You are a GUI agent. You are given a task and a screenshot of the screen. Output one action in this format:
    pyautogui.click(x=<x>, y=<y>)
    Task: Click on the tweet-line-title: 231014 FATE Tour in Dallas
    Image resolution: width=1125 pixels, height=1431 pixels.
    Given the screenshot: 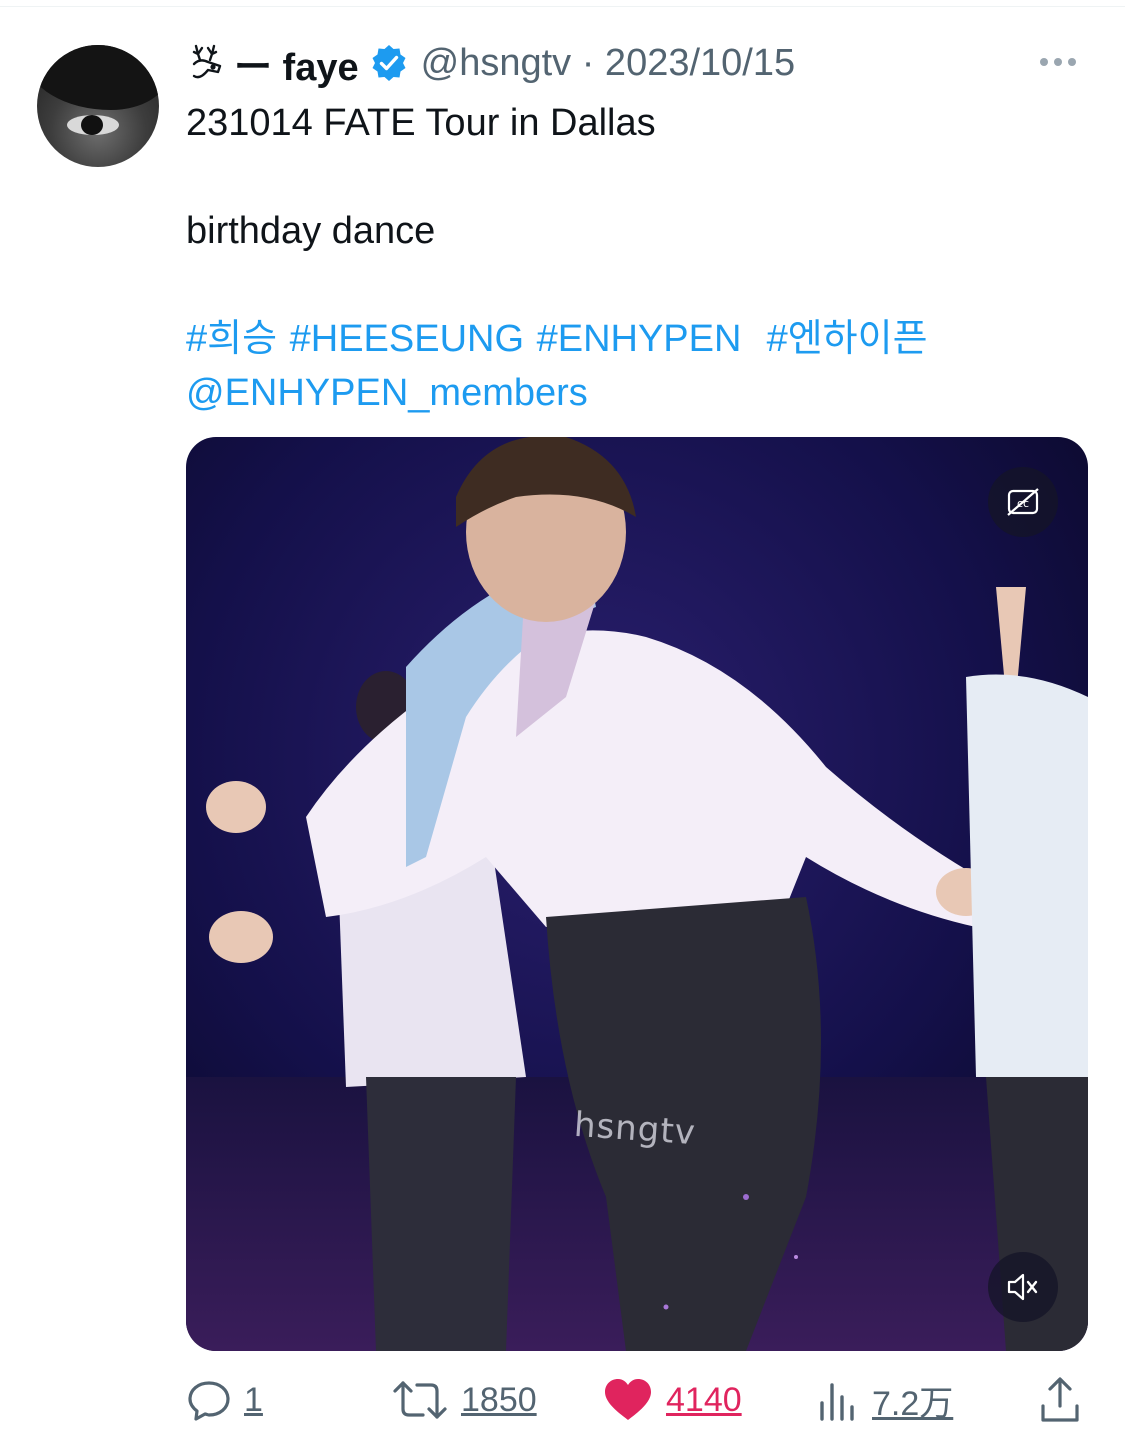 What is the action you would take?
    pyautogui.click(x=421, y=123)
    